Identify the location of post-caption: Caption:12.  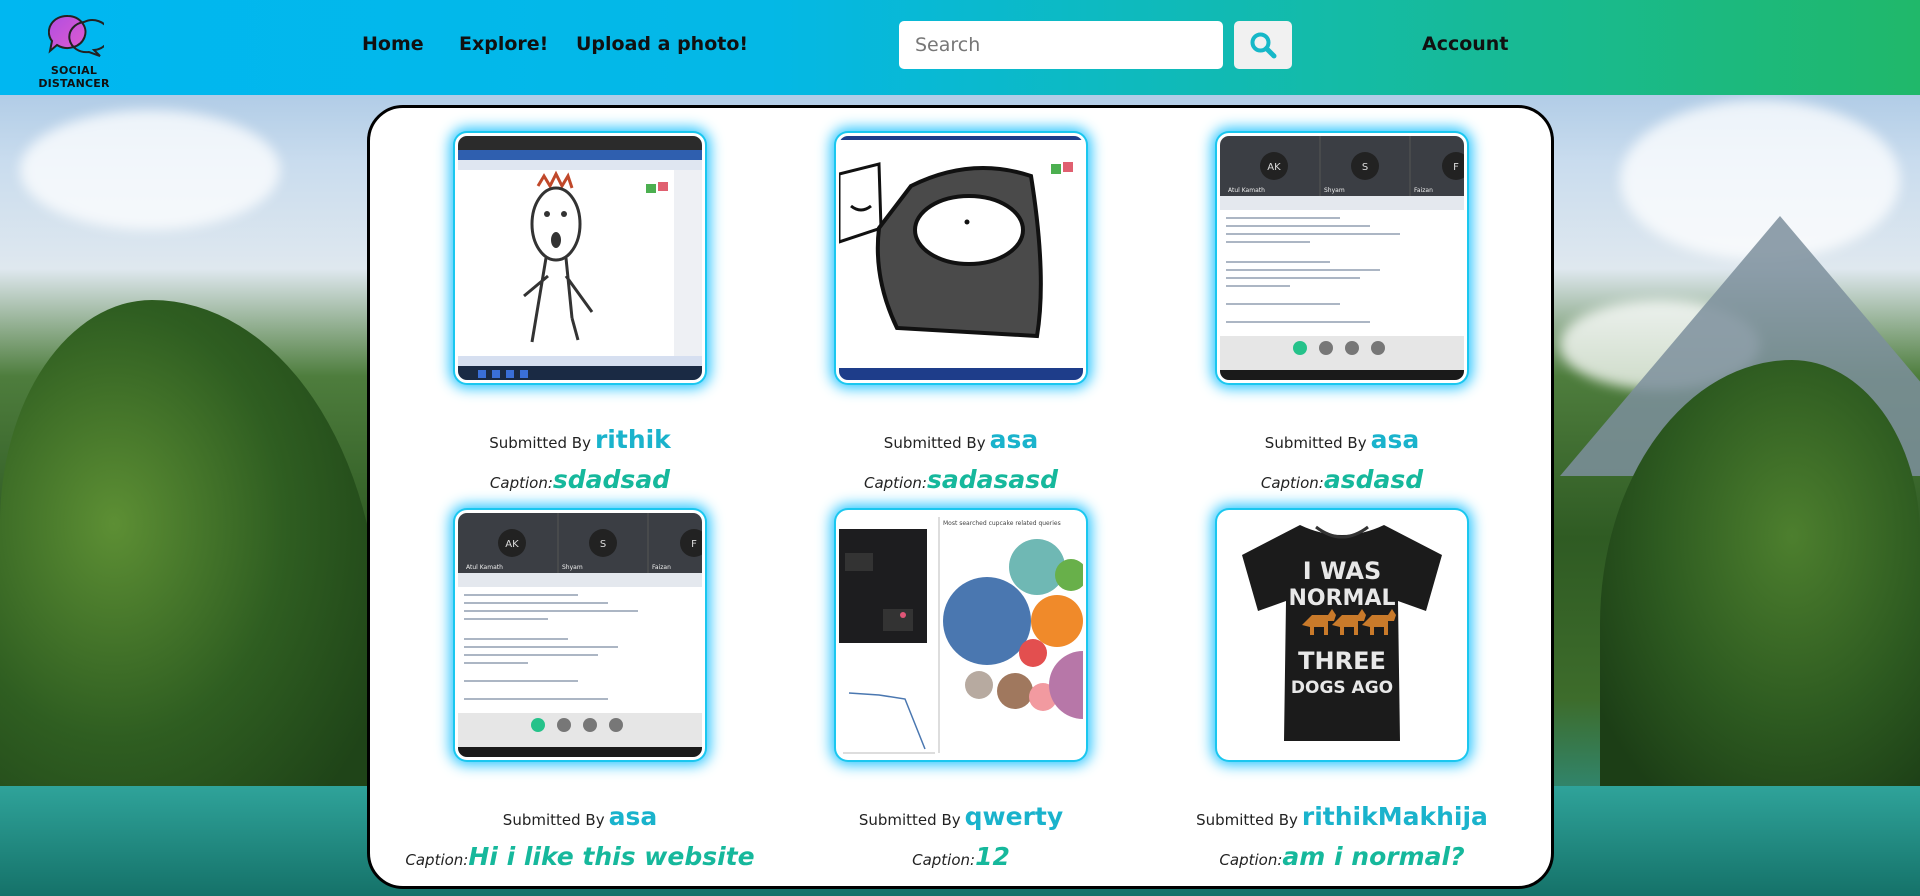
(961, 856).